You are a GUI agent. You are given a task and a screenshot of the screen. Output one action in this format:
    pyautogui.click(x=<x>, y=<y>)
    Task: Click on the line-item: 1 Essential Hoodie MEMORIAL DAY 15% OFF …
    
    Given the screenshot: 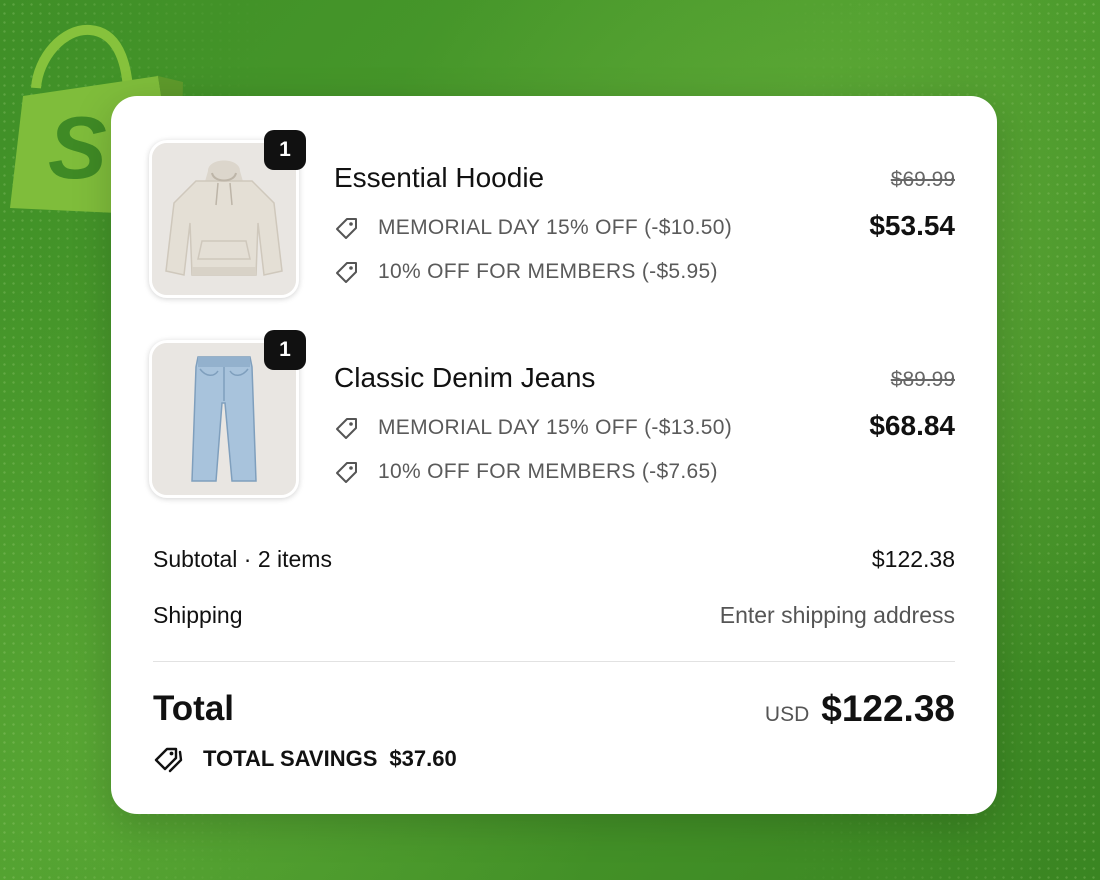 What is the action you would take?
    pyautogui.click(x=552, y=215)
    